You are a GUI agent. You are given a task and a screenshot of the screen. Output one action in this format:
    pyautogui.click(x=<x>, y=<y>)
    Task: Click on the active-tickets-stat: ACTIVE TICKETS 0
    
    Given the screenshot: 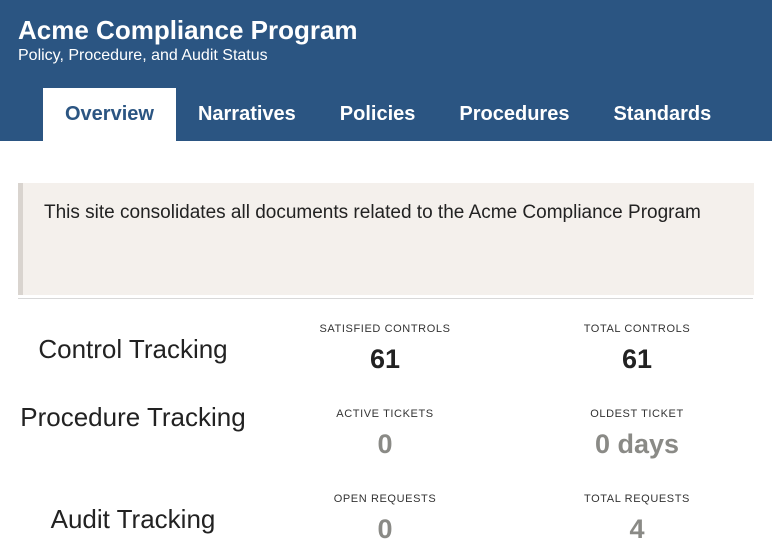 What is the action you would take?
    pyautogui.click(x=385, y=434)
    